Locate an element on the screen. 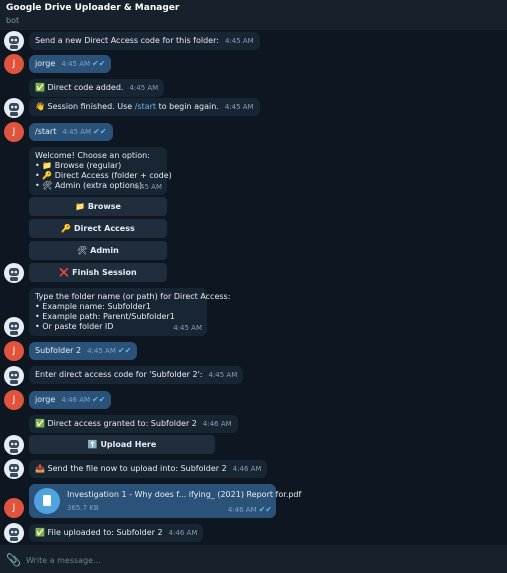  button-label: Admin is located at coordinates (104, 250).